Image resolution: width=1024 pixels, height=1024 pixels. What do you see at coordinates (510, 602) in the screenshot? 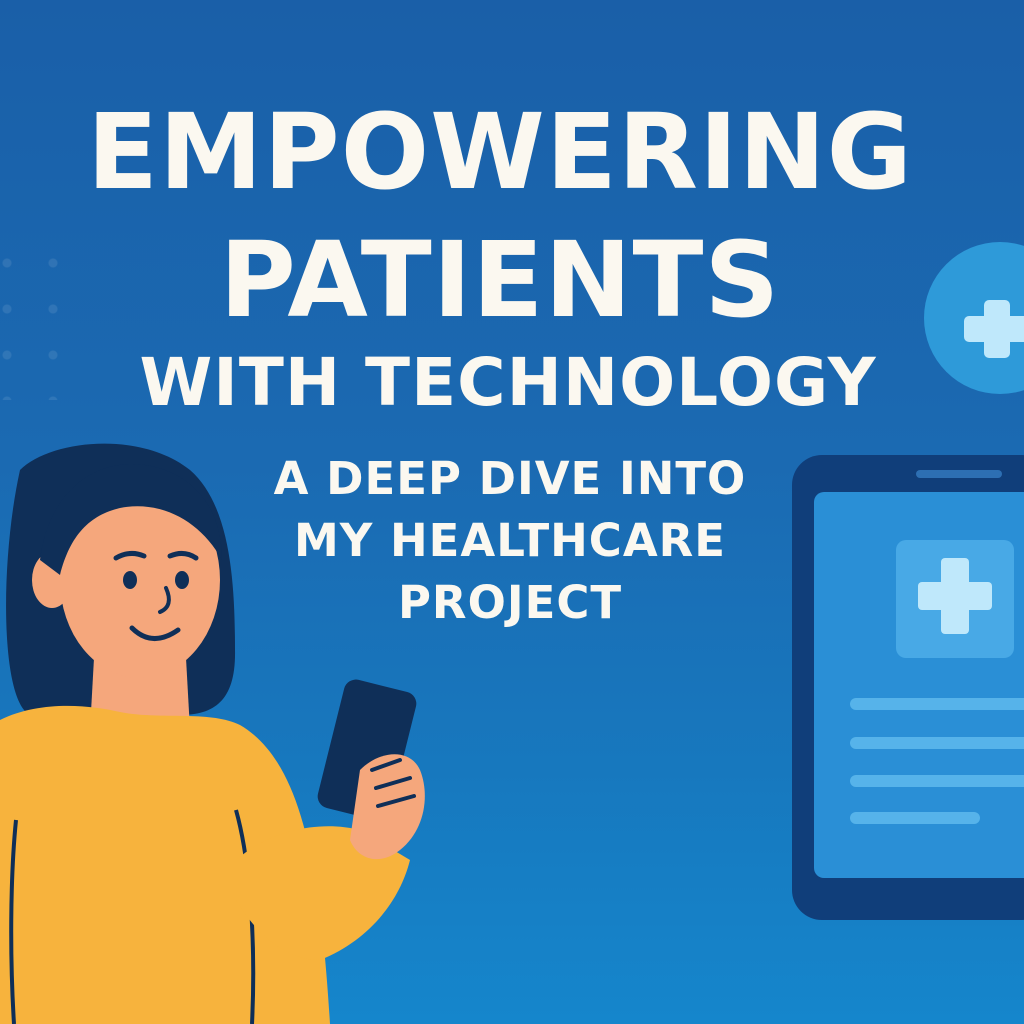
I see `subtitle-line-3: PROJECT` at bounding box center [510, 602].